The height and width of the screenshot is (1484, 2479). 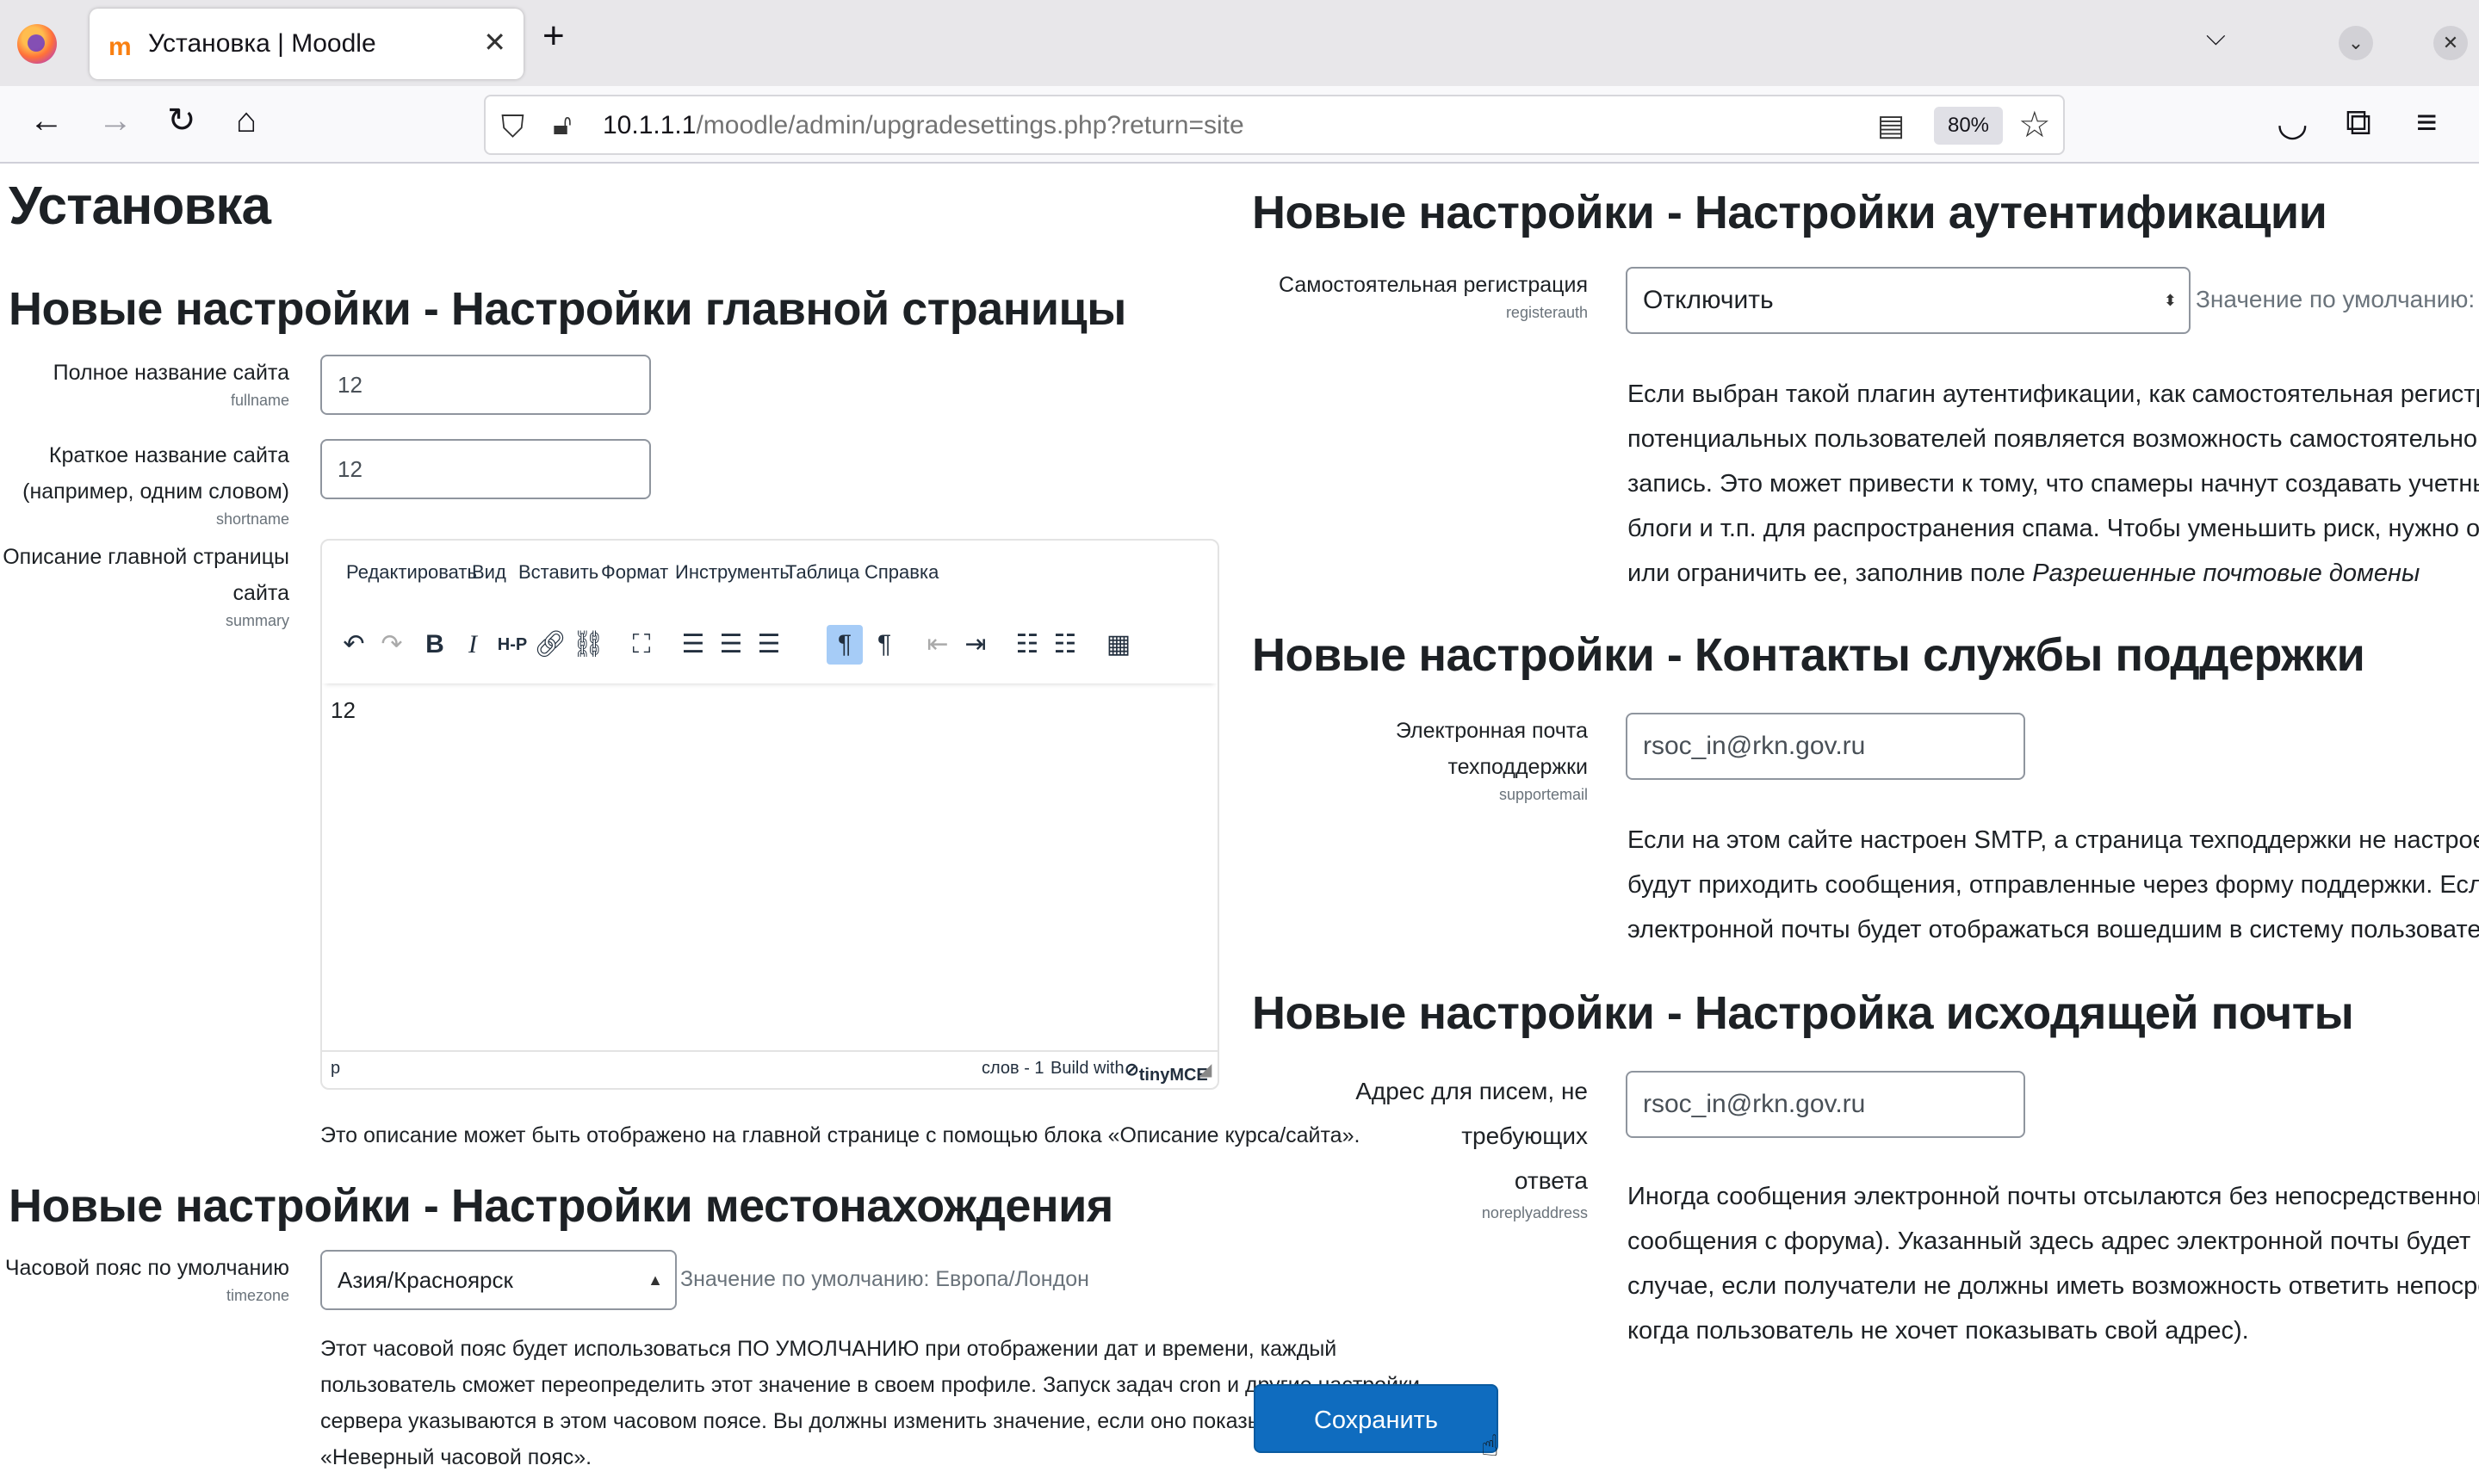 I want to click on timezone-select: Азия/Красноярск ▲, so click(x=498, y=1280).